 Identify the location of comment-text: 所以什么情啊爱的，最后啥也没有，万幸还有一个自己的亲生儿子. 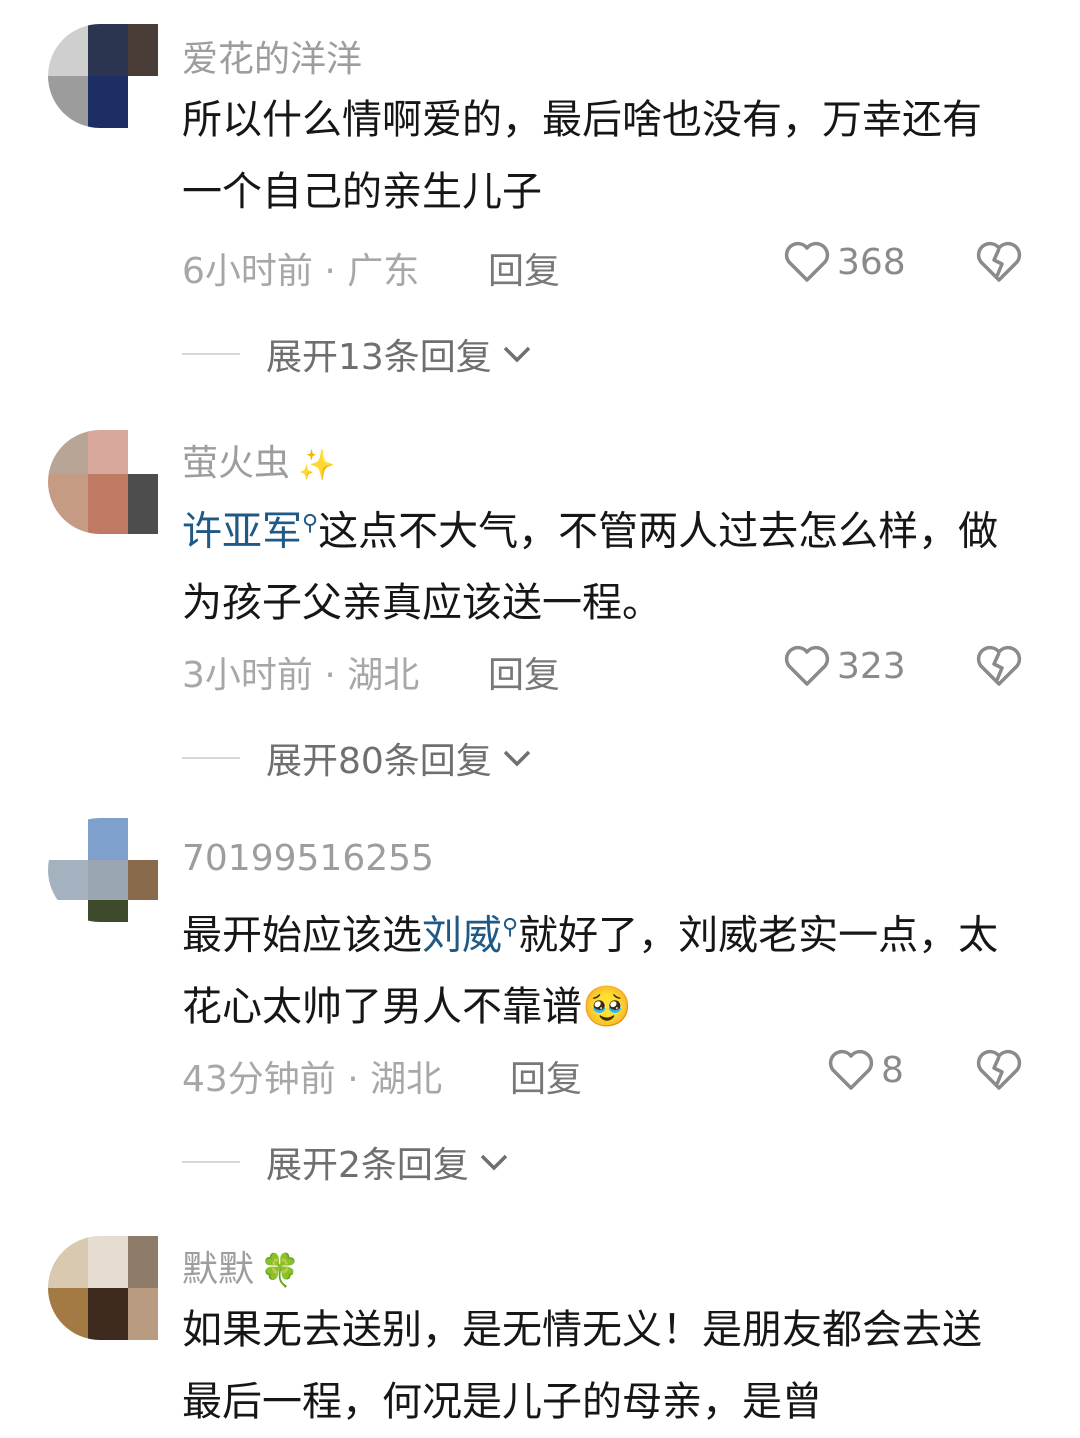
(597, 156).